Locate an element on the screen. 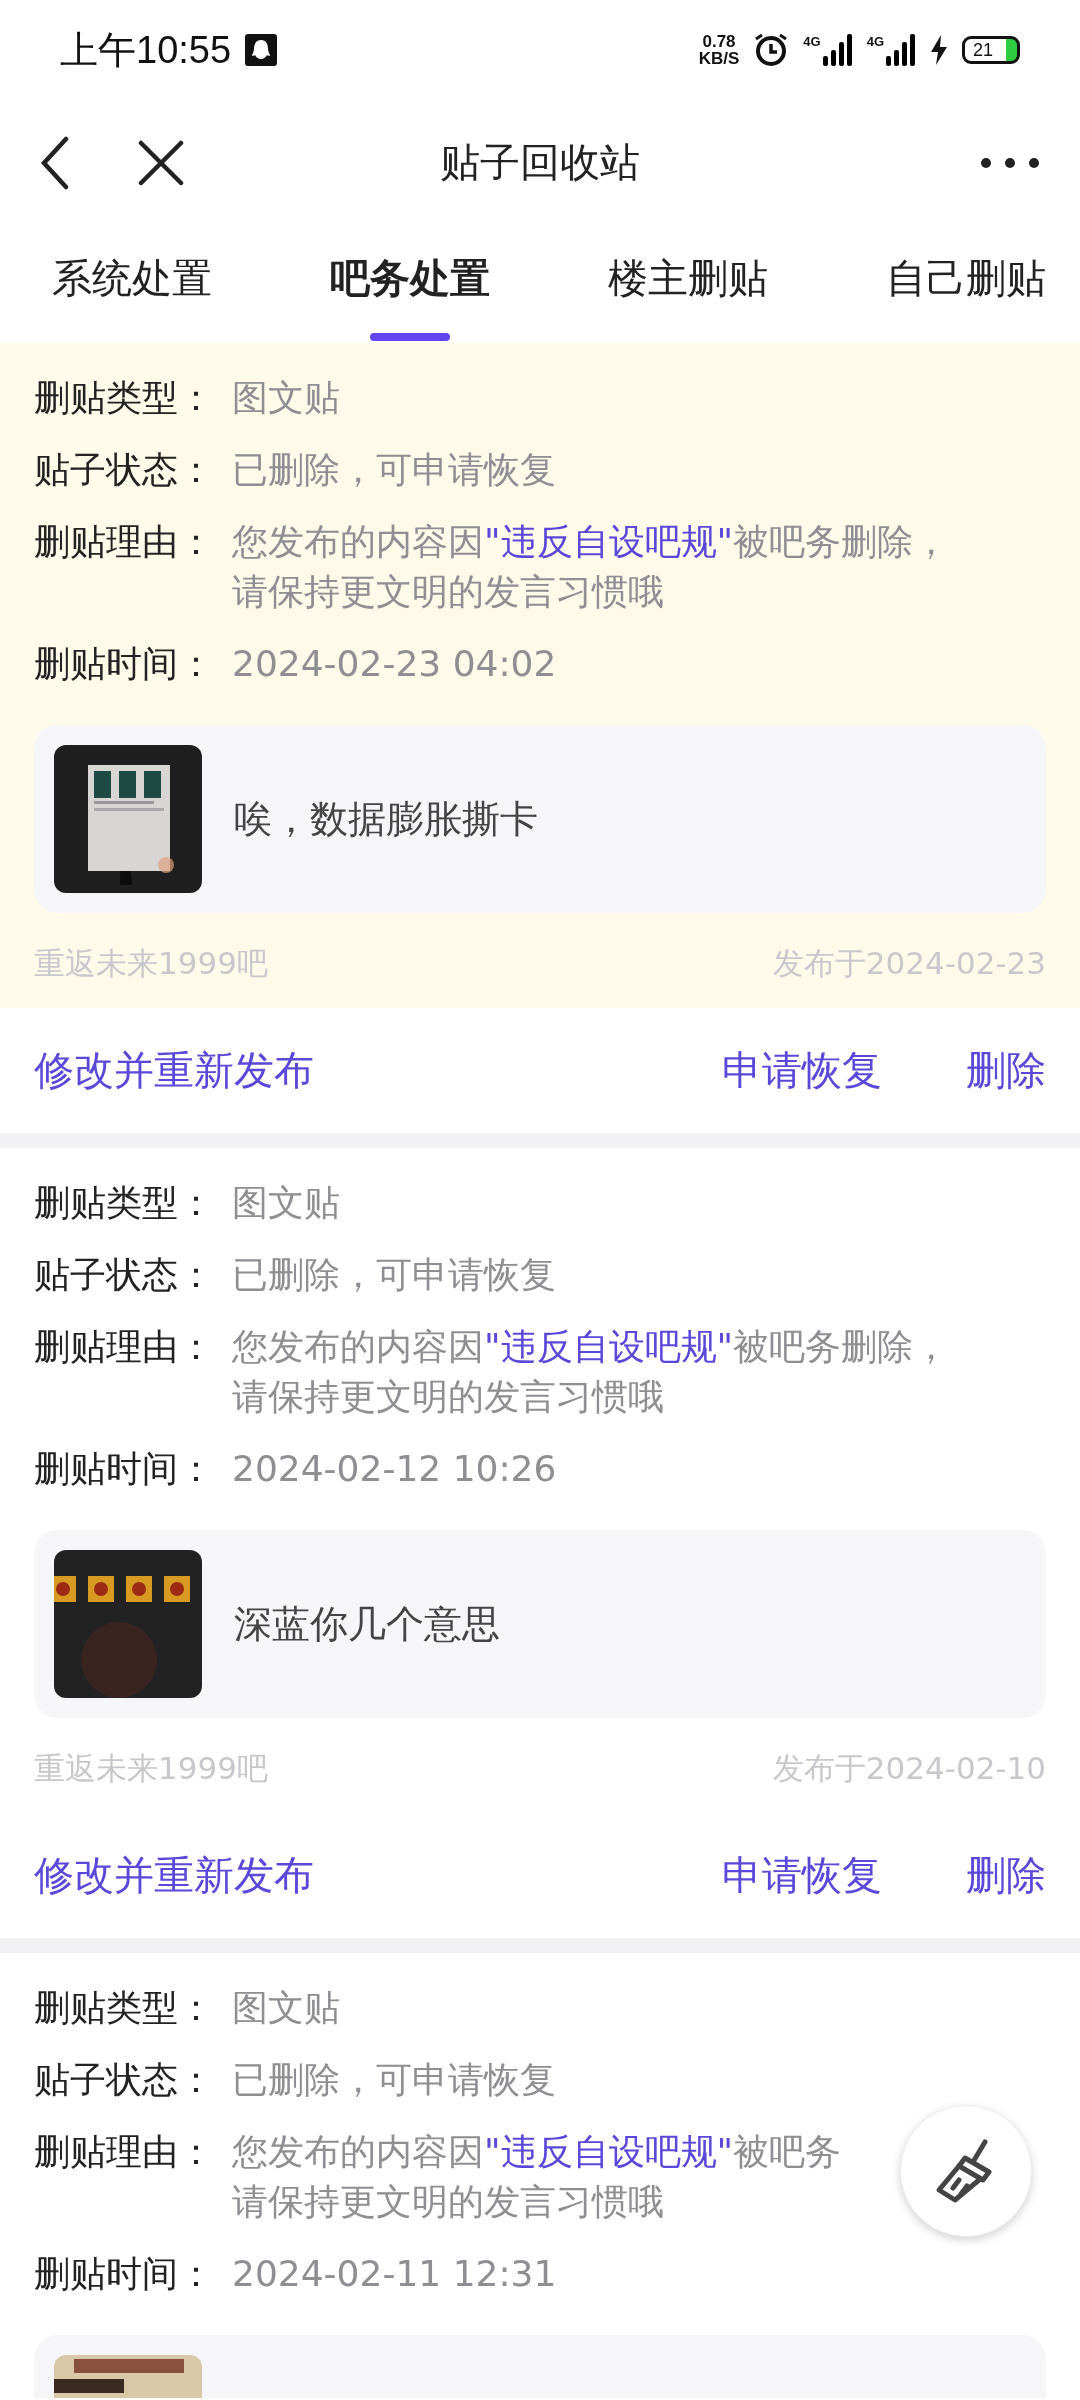  post-preview: 深蓝你几个意思 is located at coordinates (540, 1624).